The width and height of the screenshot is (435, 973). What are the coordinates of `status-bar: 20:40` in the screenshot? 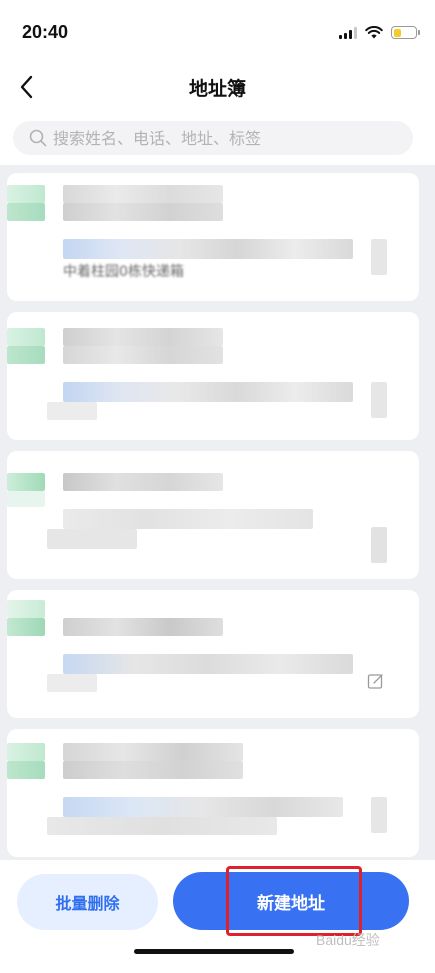 It's located at (217, 32).